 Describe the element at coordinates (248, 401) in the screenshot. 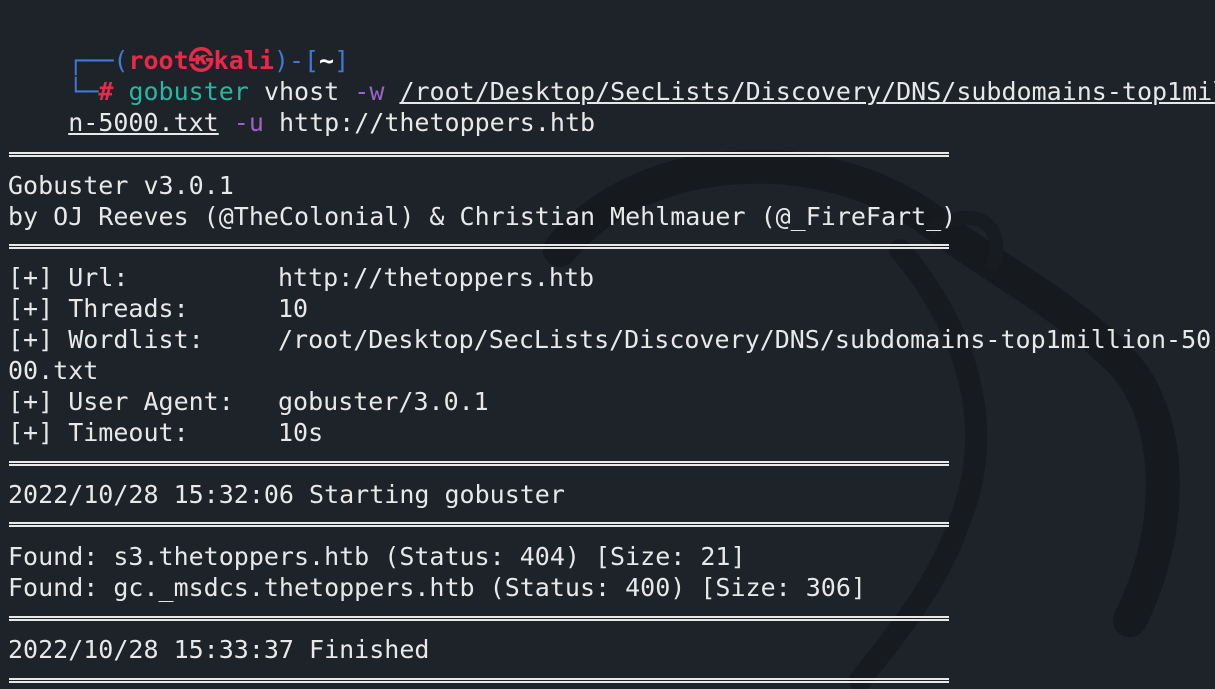

I see `config-row: [+] User Agent: gobuster/3.0.1` at that location.